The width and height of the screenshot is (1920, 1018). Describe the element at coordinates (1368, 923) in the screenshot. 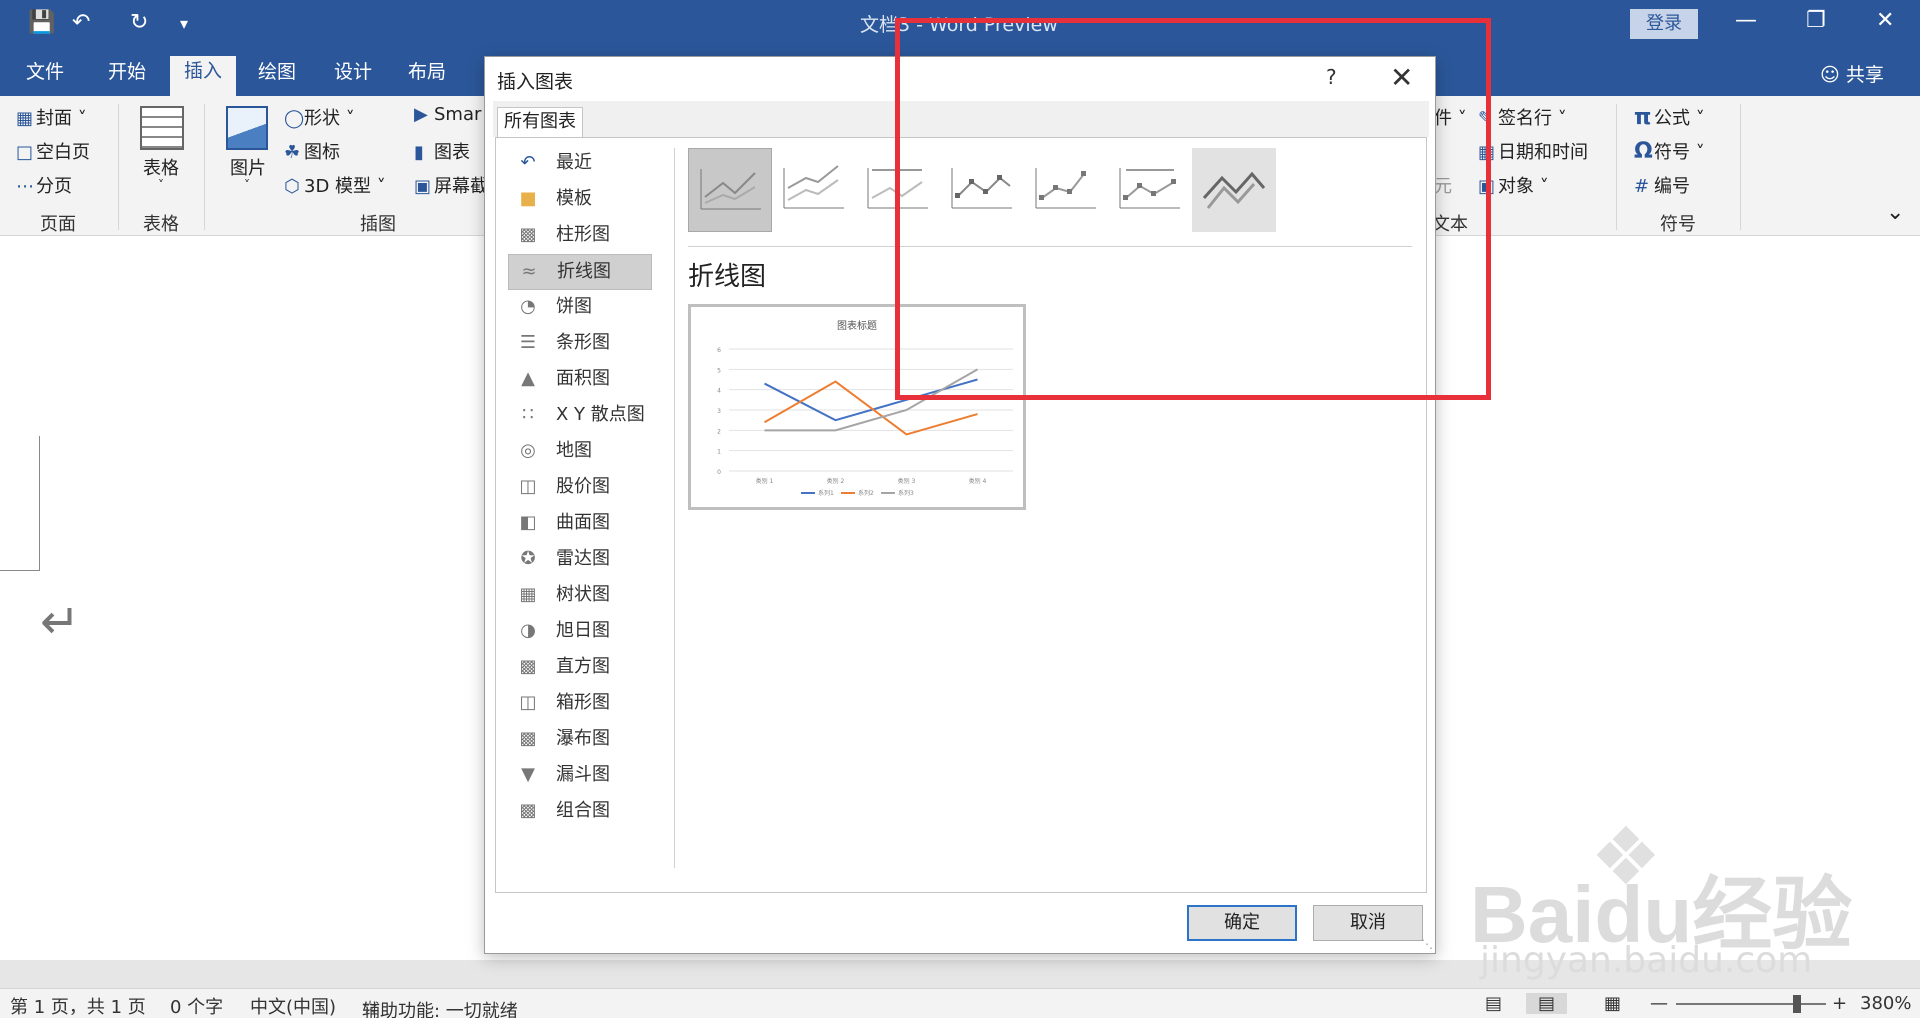

I see `cancel-button: 取消` at that location.